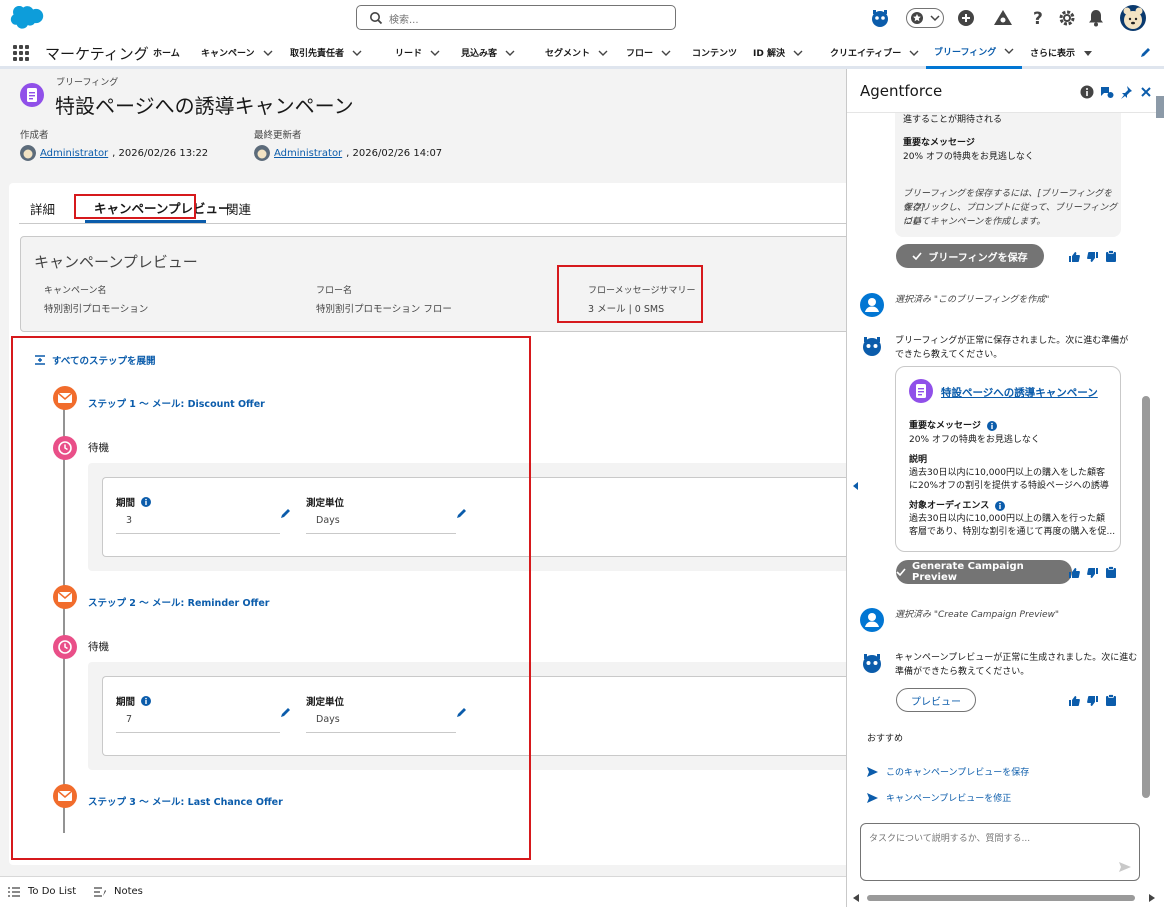 Image resolution: width=1164 pixels, height=907 pixels. What do you see at coordinates (1067, 18) in the screenshot?
I see `setup-gear-icon` at bounding box center [1067, 18].